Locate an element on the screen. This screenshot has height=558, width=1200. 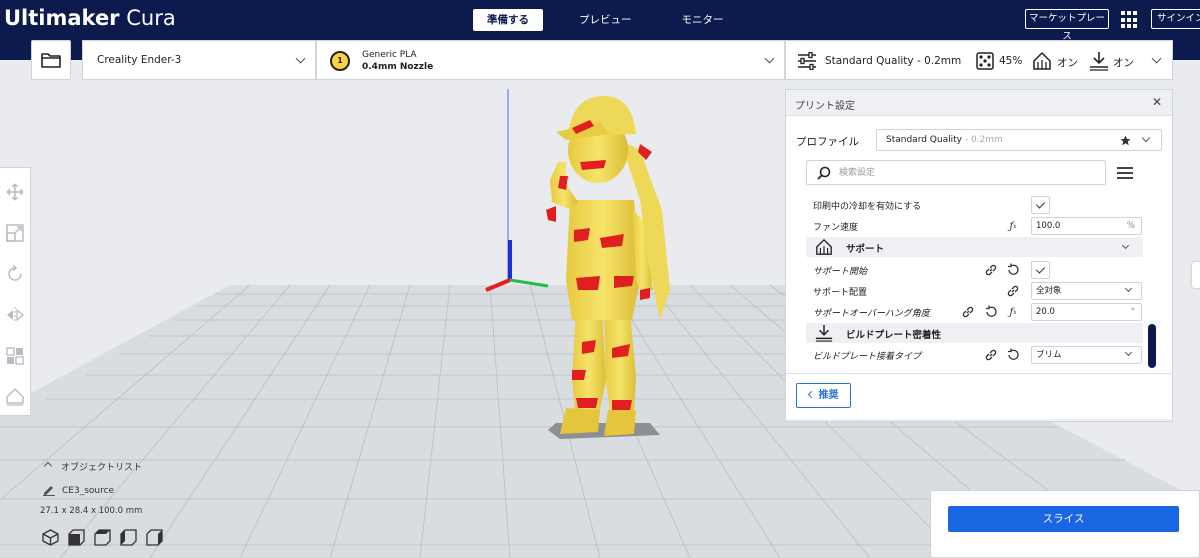
infill-icon is located at coordinates (985, 61).